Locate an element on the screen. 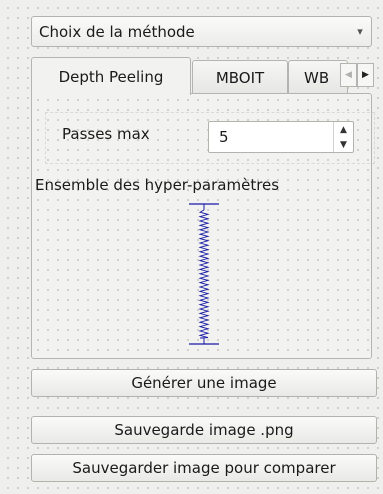 Image resolution: width=383 pixels, height=494 pixels. tab-mboit: MBOIT is located at coordinates (240, 77).